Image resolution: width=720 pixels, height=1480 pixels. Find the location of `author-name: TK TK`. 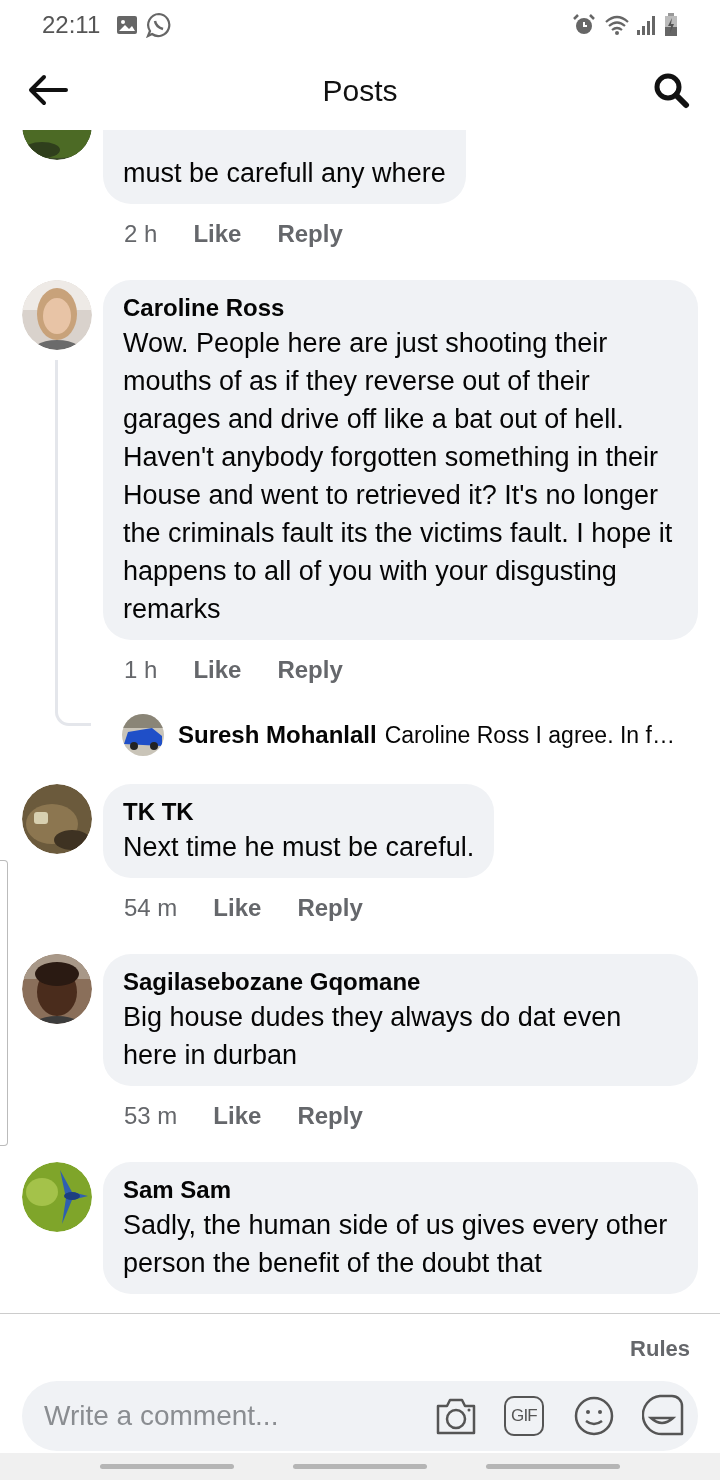

author-name: TK TK is located at coordinates (299, 812).